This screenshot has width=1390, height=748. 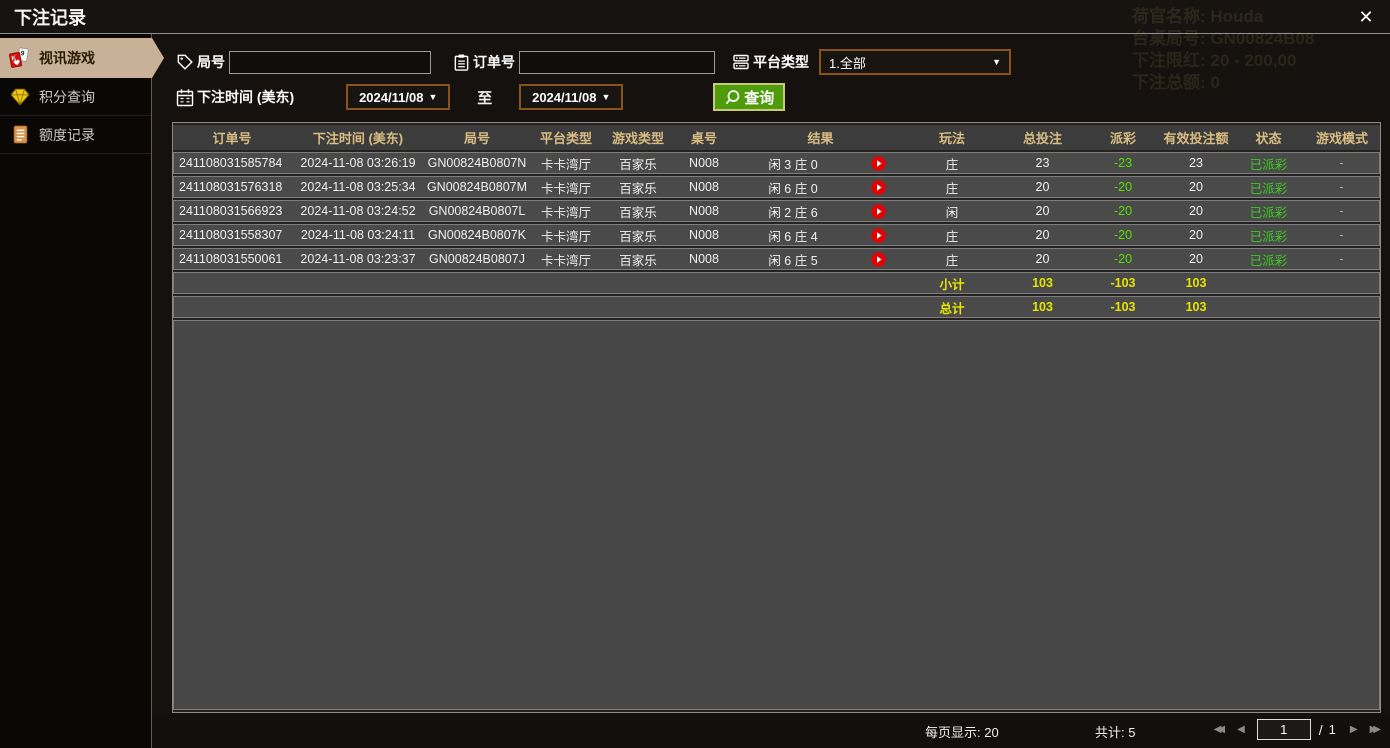 What do you see at coordinates (477, 211) in the screenshot?
I see `cell-round-no: GN00824B0807L` at bounding box center [477, 211].